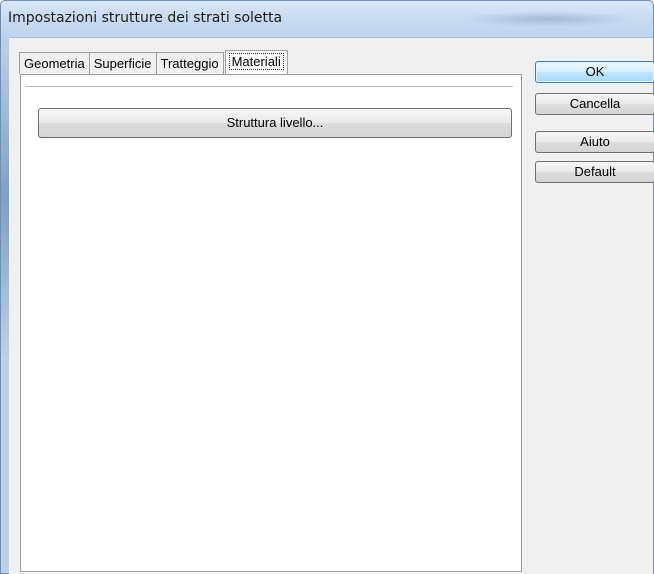 The width and height of the screenshot is (654, 574). What do you see at coordinates (269, 86) in the screenshot?
I see `group-divider` at bounding box center [269, 86].